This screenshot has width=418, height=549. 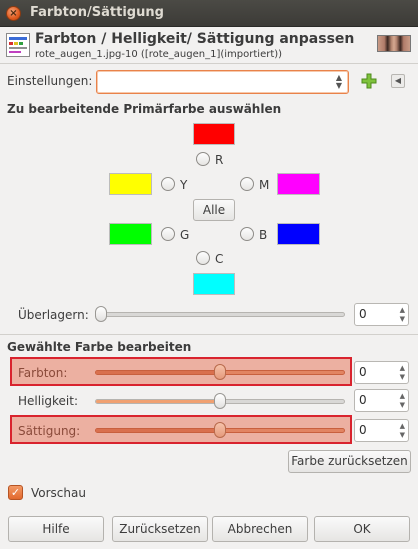 I want to click on label-cyan: C, so click(x=219, y=259).